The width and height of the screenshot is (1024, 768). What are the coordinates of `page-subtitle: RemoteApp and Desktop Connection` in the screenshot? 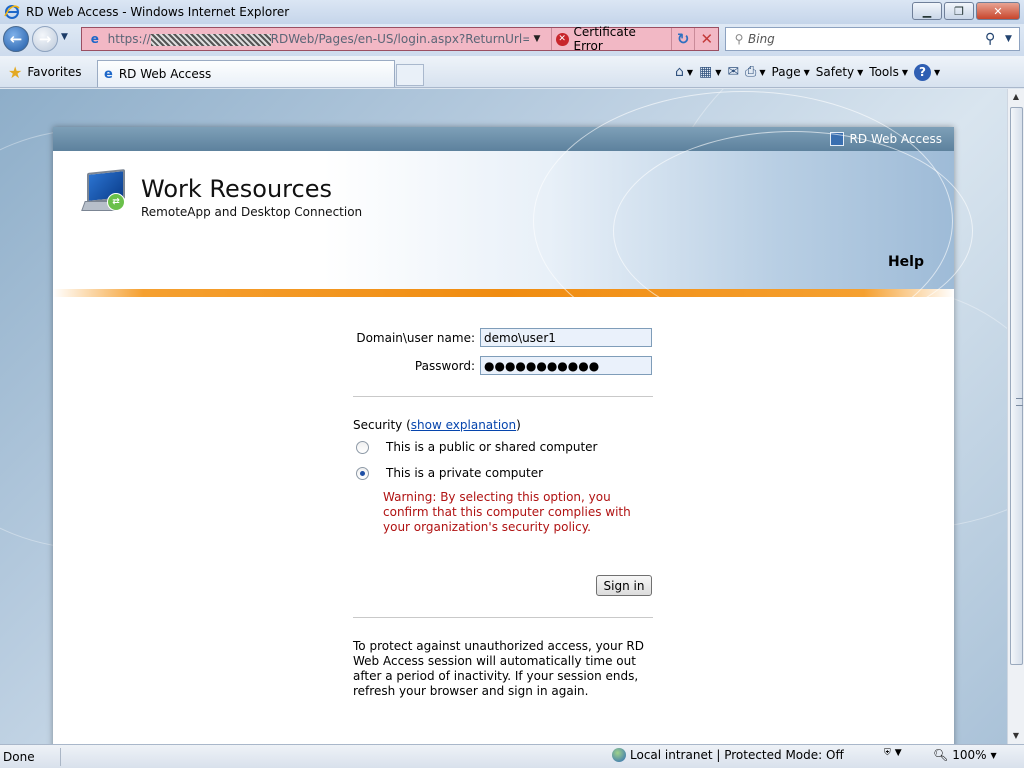 It's located at (252, 212).